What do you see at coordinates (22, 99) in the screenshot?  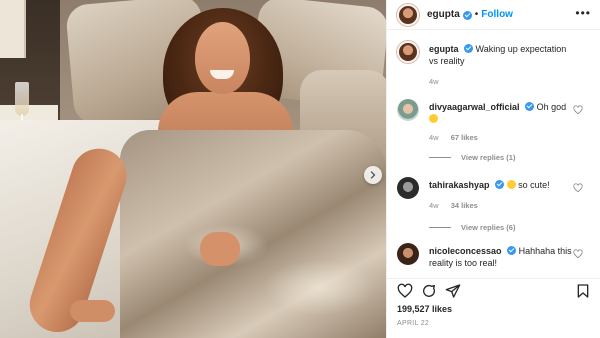 I see `photo-wine-glass` at bounding box center [22, 99].